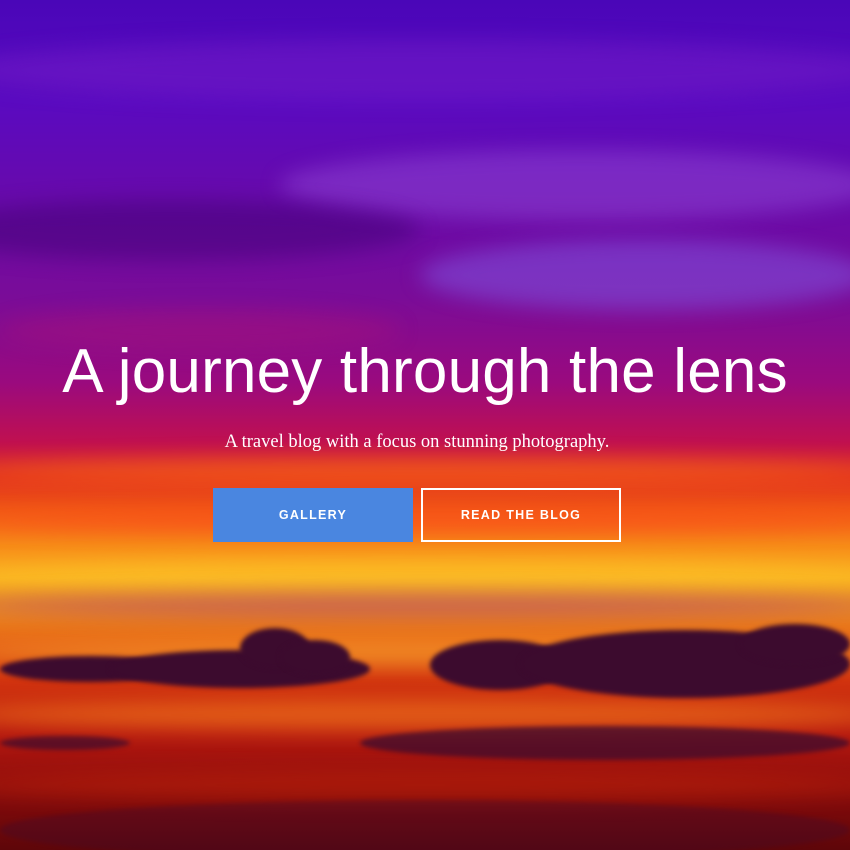  I want to click on read-the-blog-button-label: READ THE BLOG, so click(521, 515).